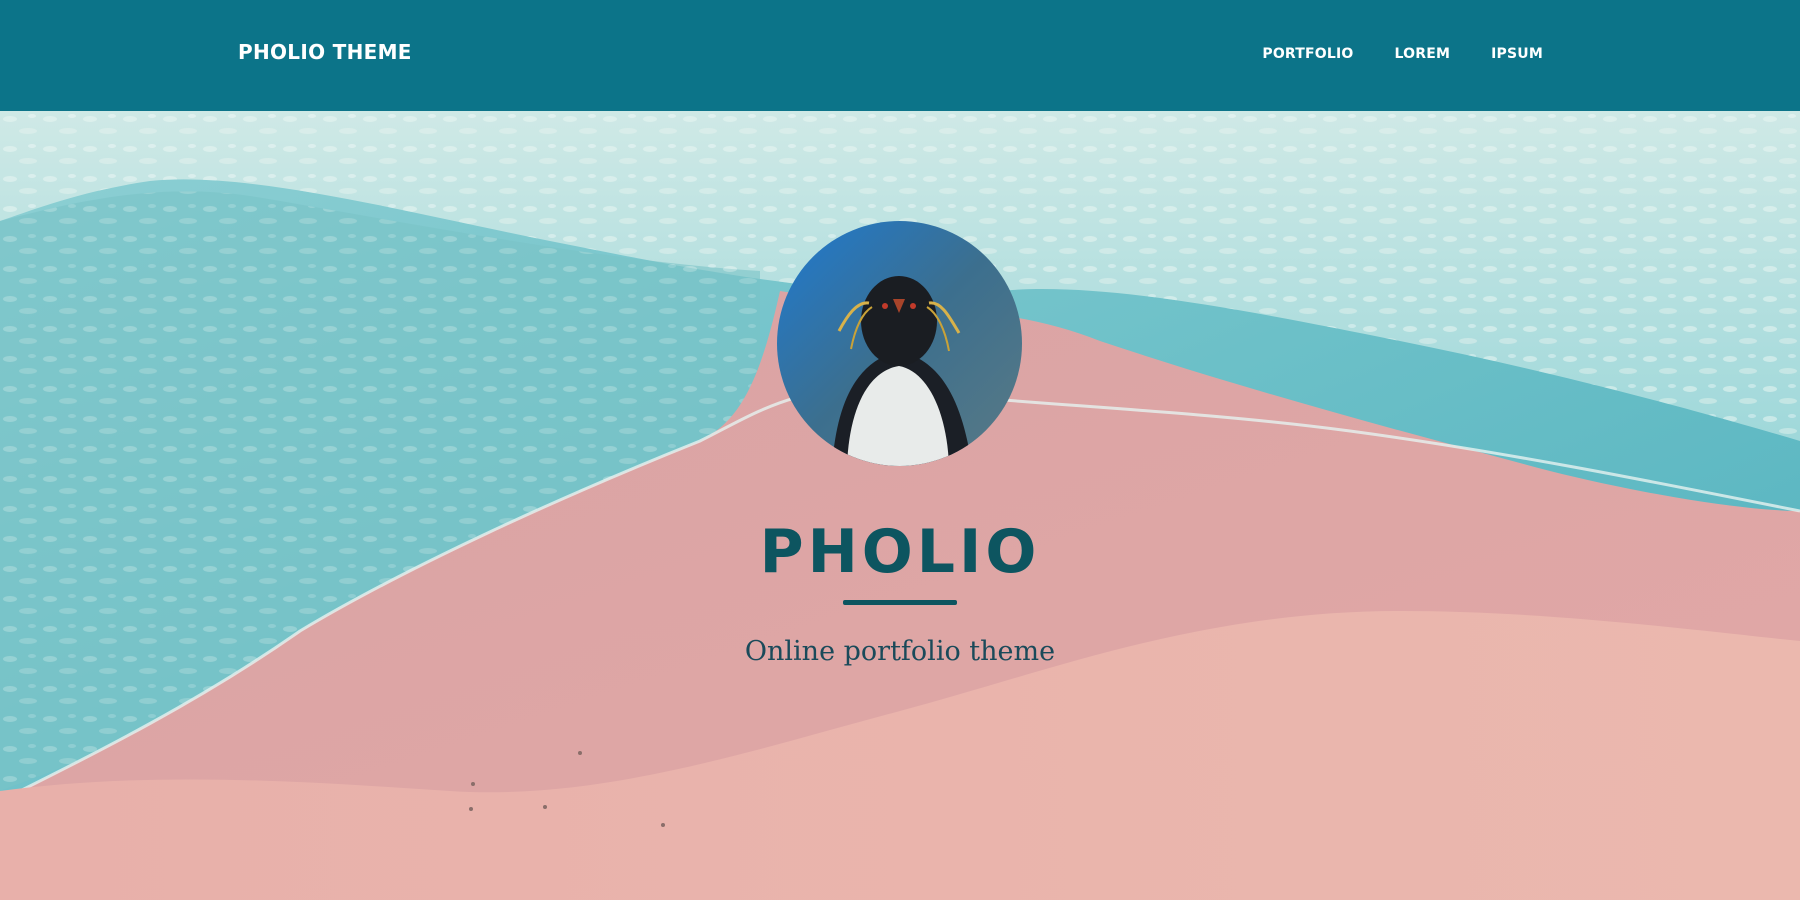  I want to click on title-divider, so click(900, 602).